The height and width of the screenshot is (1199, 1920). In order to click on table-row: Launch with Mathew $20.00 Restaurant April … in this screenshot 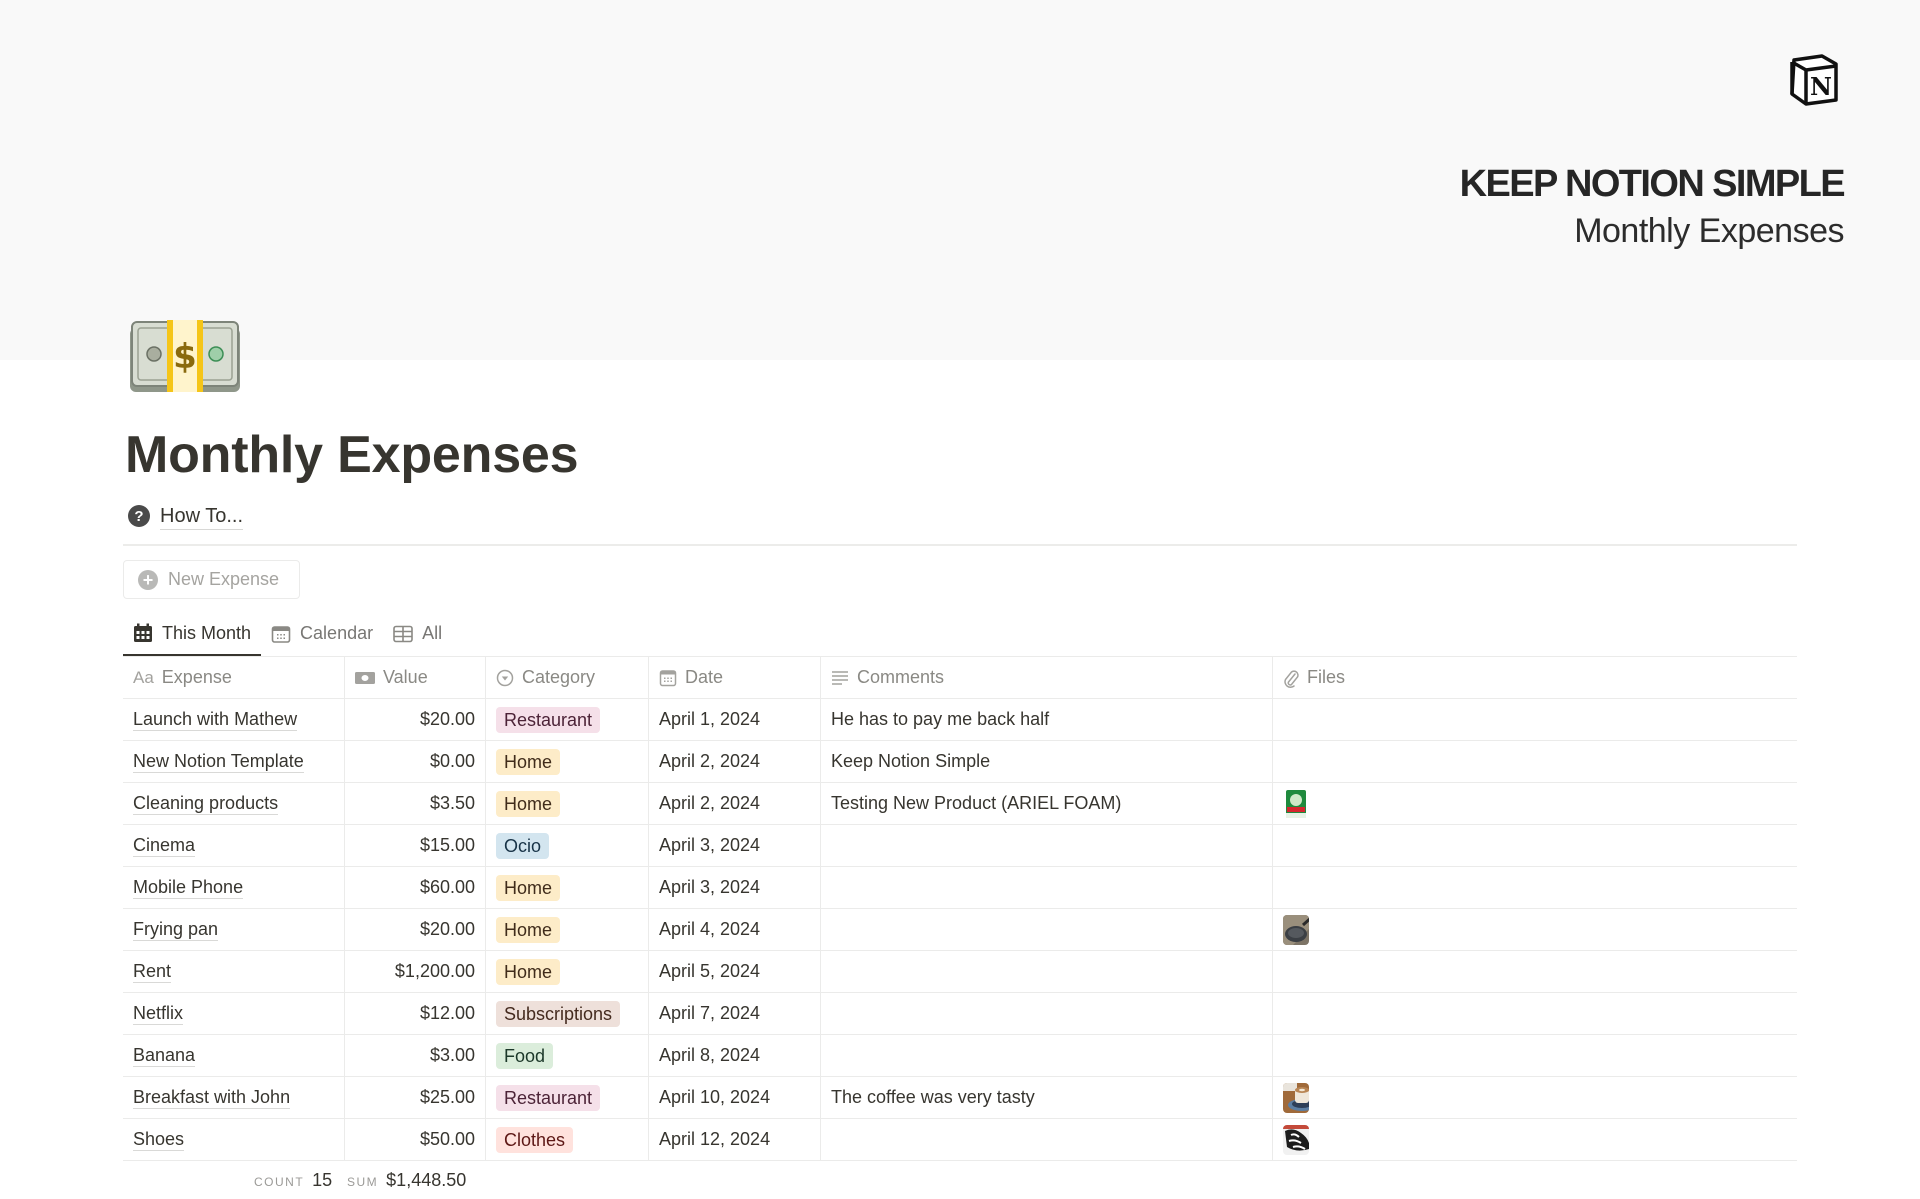, I will do `click(960, 720)`.